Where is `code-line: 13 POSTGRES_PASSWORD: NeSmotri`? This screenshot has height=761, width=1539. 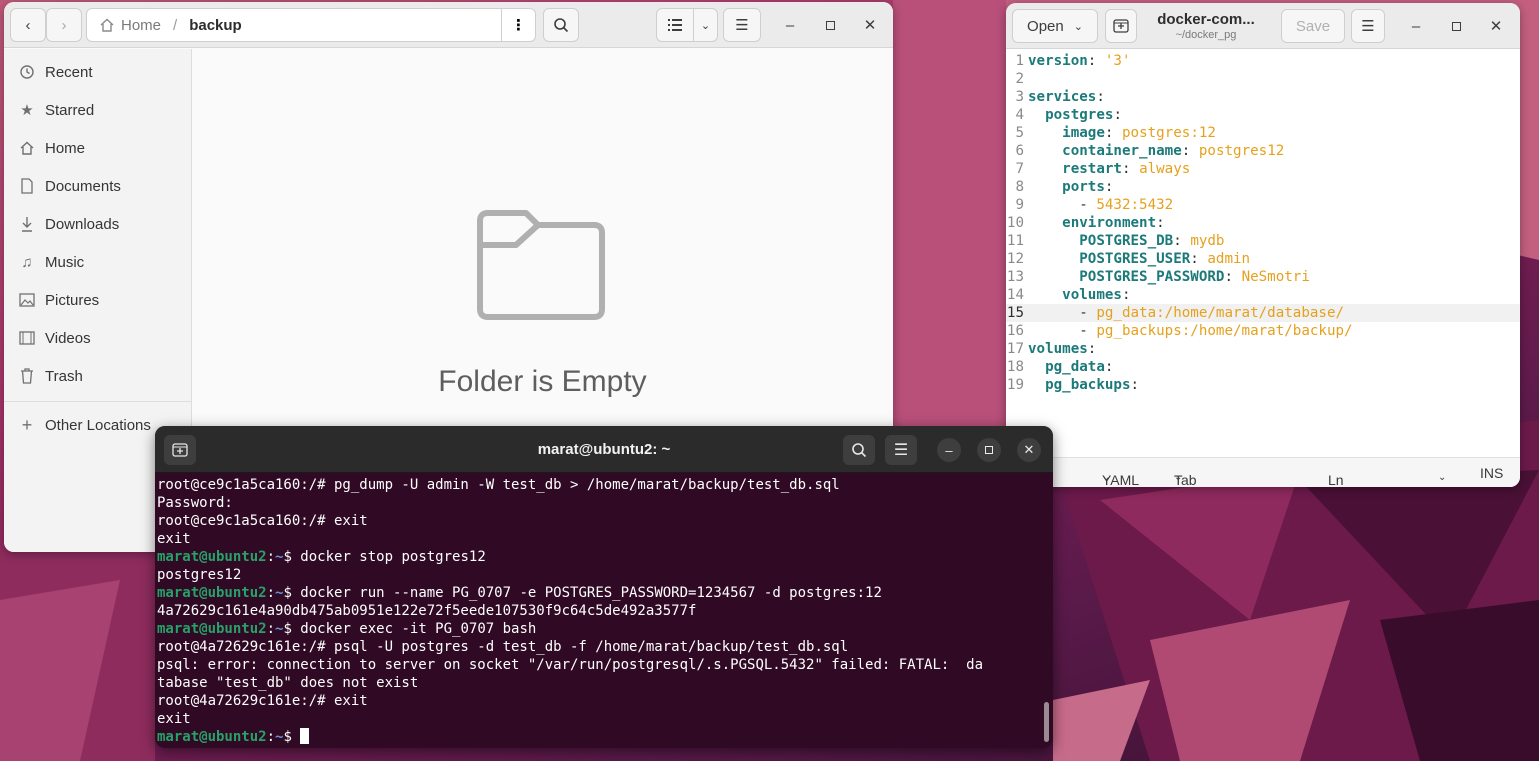
code-line: 13 POSTGRES_PASSWORD: NeSmotri is located at coordinates (1263, 277).